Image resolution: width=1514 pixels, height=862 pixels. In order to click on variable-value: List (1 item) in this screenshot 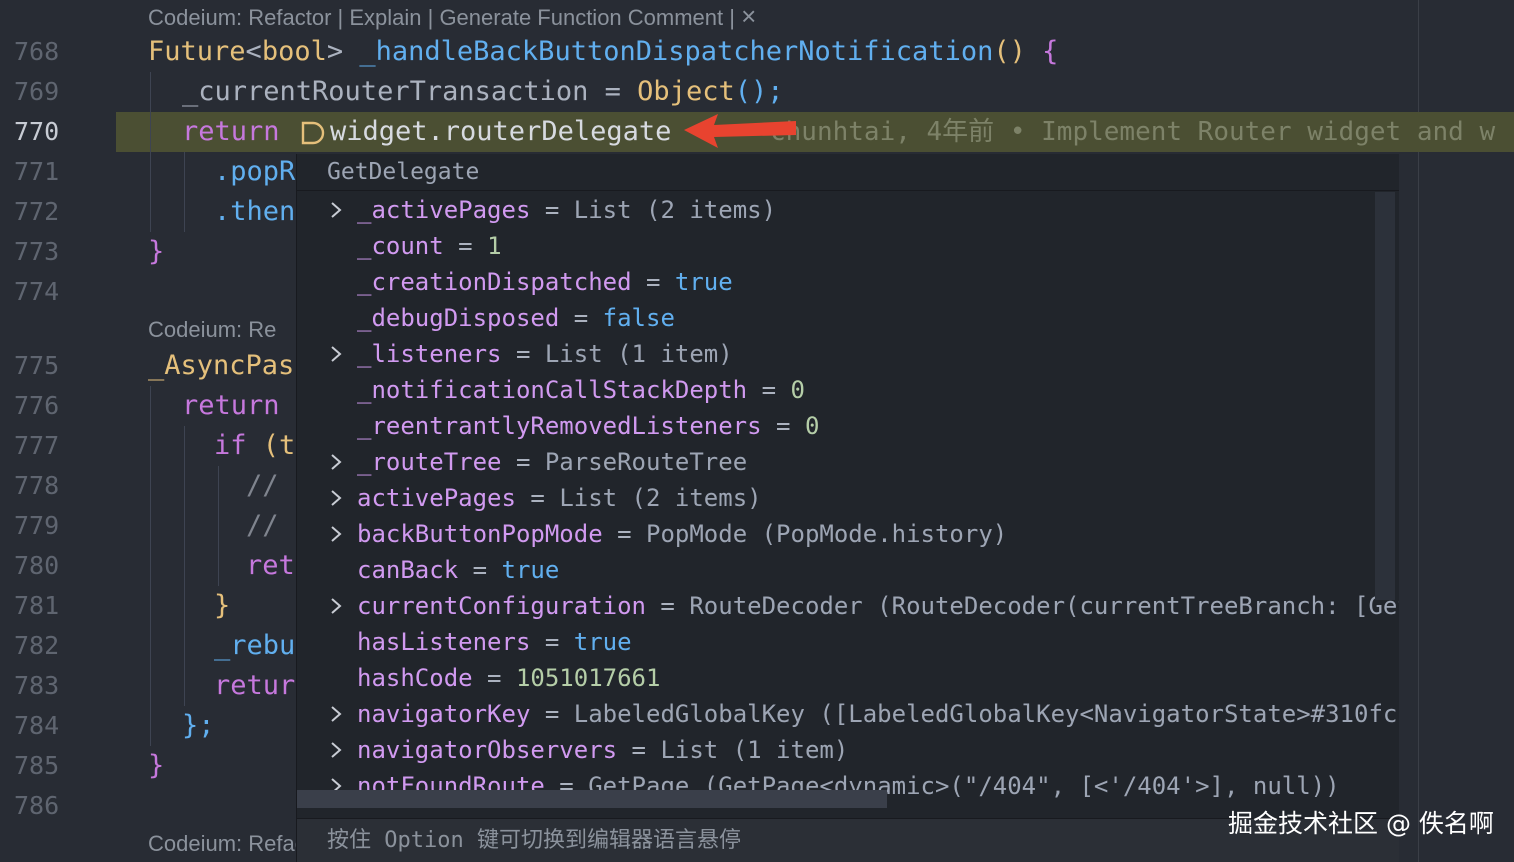, I will do `click(754, 750)`.